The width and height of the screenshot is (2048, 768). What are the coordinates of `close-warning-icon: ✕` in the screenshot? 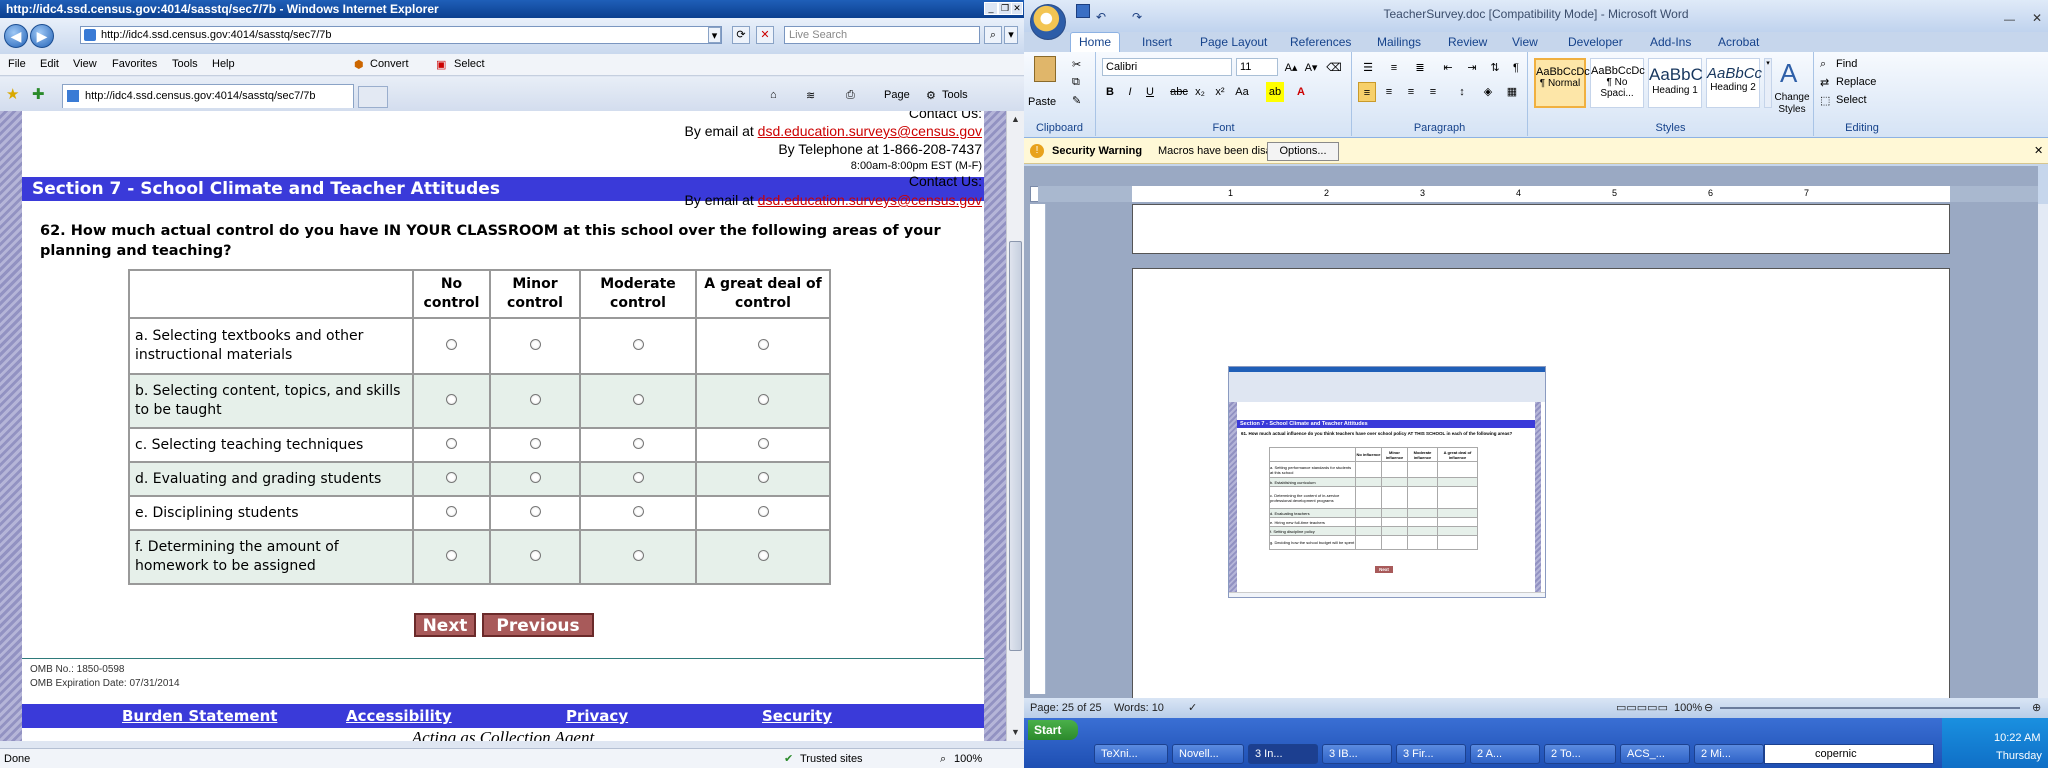 It's located at (2038, 151).